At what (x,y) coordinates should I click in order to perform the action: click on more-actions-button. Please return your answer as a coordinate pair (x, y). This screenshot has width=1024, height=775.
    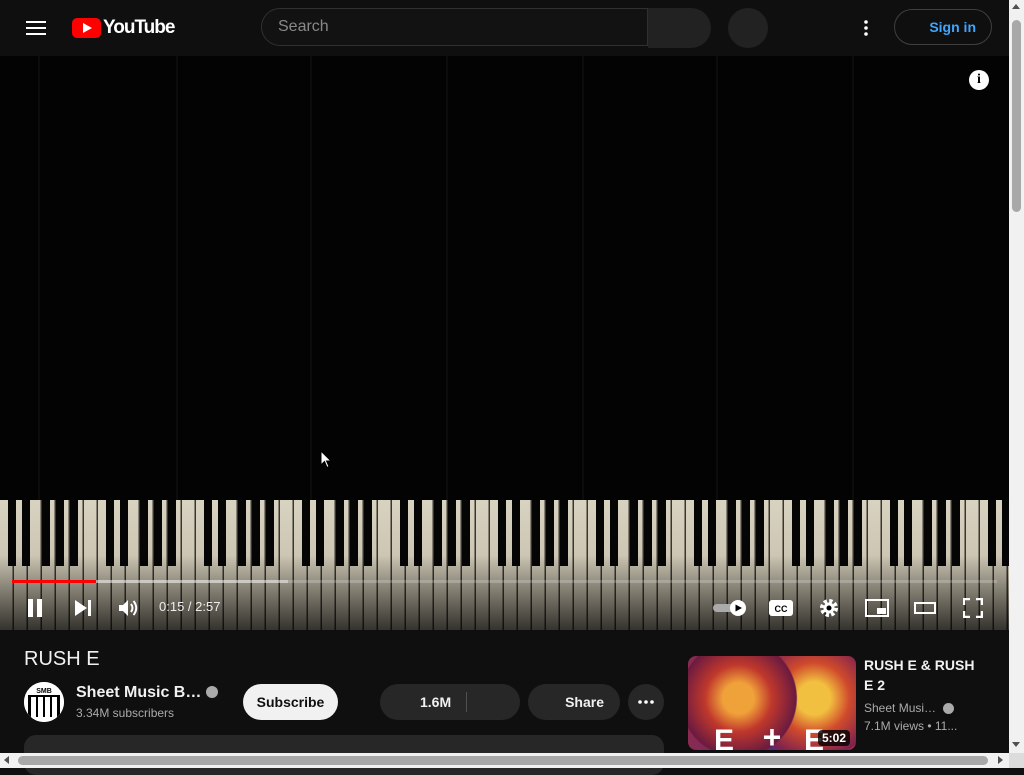
    Looking at the image, I should click on (646, 702).